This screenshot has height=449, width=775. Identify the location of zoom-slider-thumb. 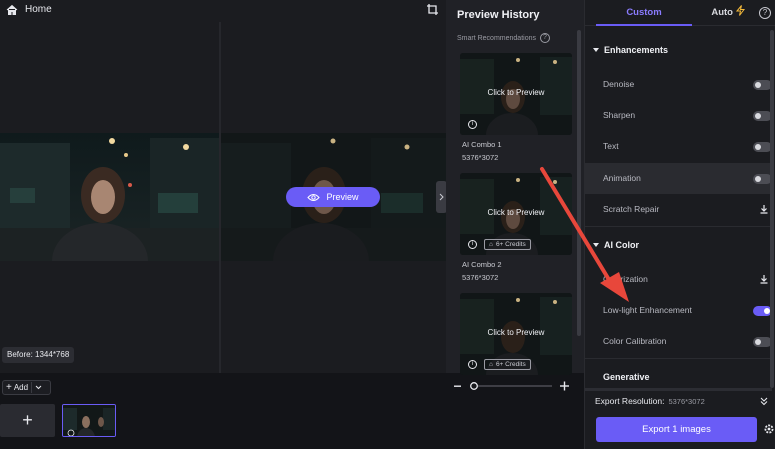
(474, 386).